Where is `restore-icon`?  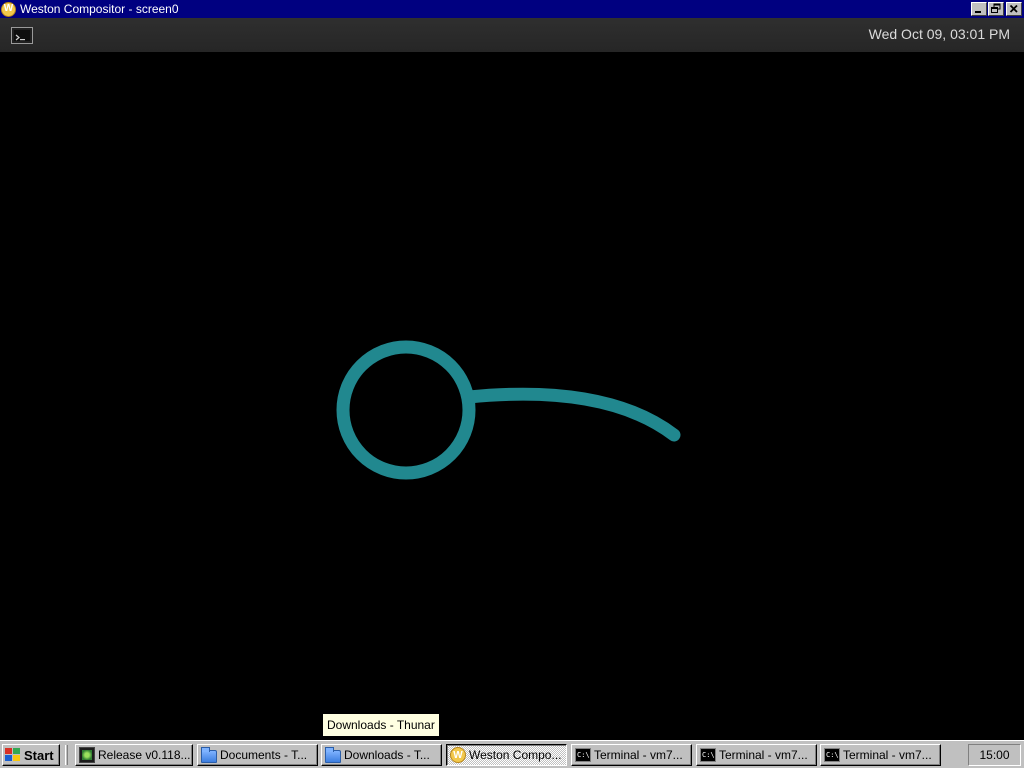
restore-icon is located at coordinates (996, 8).